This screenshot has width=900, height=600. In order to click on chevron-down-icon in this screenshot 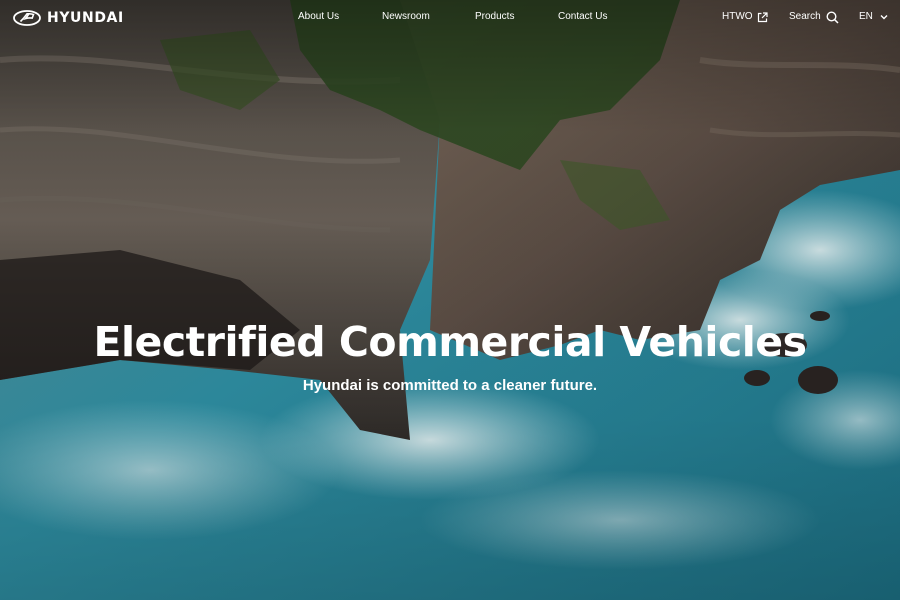, I will do `click(884, 17)`.